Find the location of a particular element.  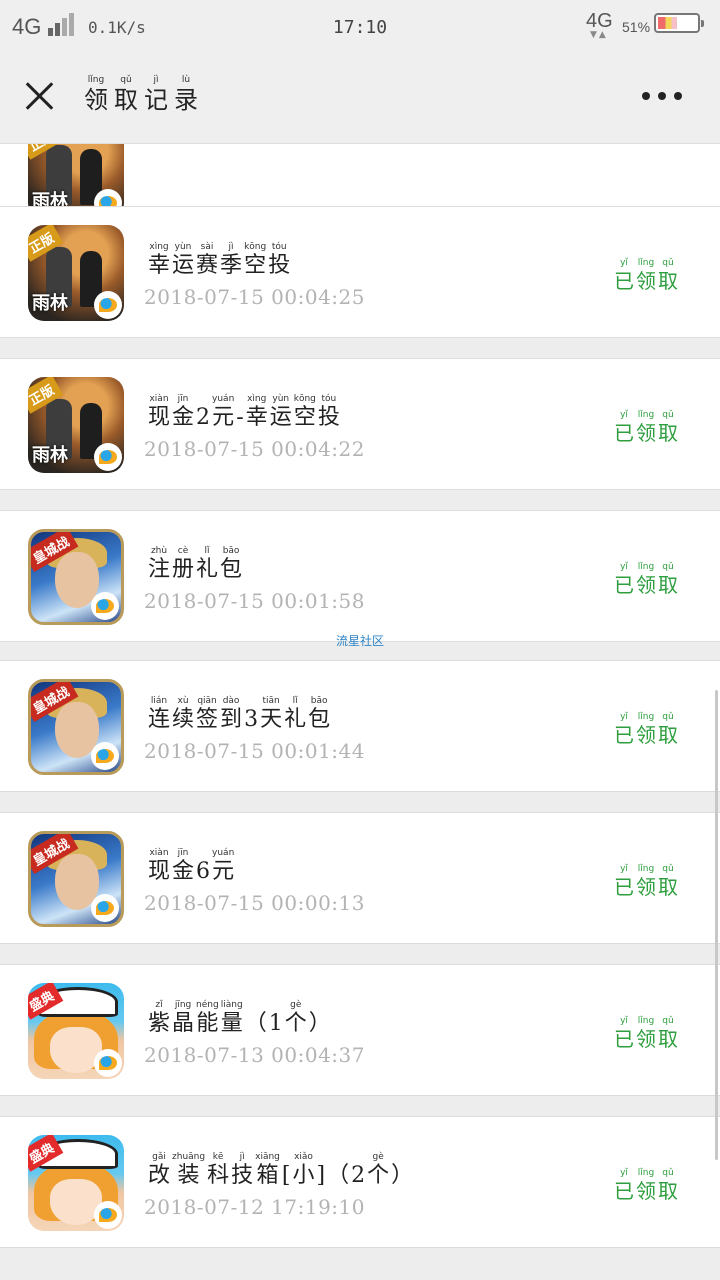

name-char: jīn 金 is located at coordinates (183, 412).